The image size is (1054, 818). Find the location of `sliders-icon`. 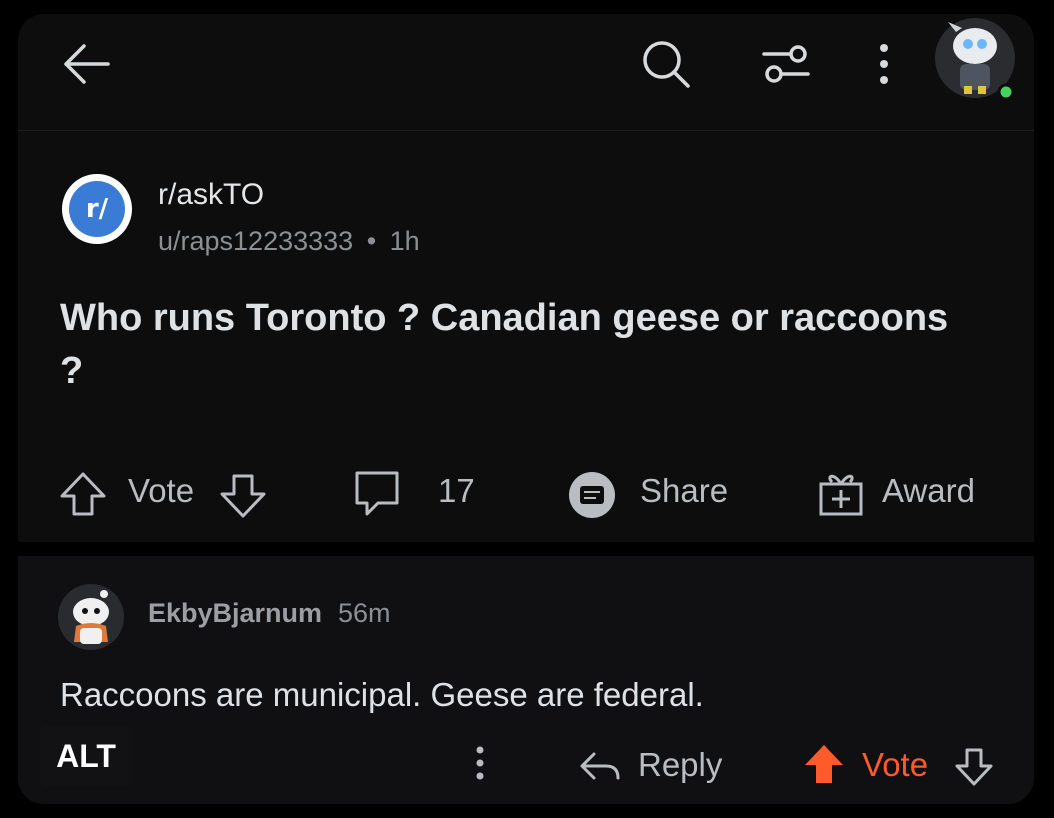

sliders-icon is located at coordinates (786, 64).